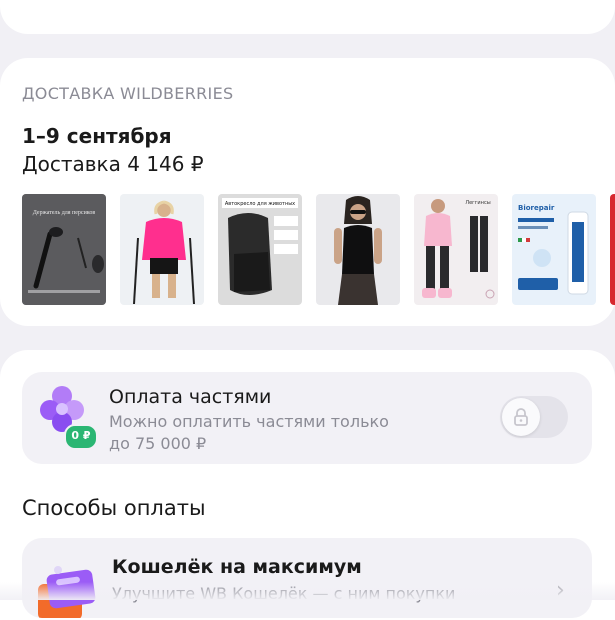  Describe the element at coordinates (477, 203) in the screenshot. I see `product-text: Леггинсы` at that location.